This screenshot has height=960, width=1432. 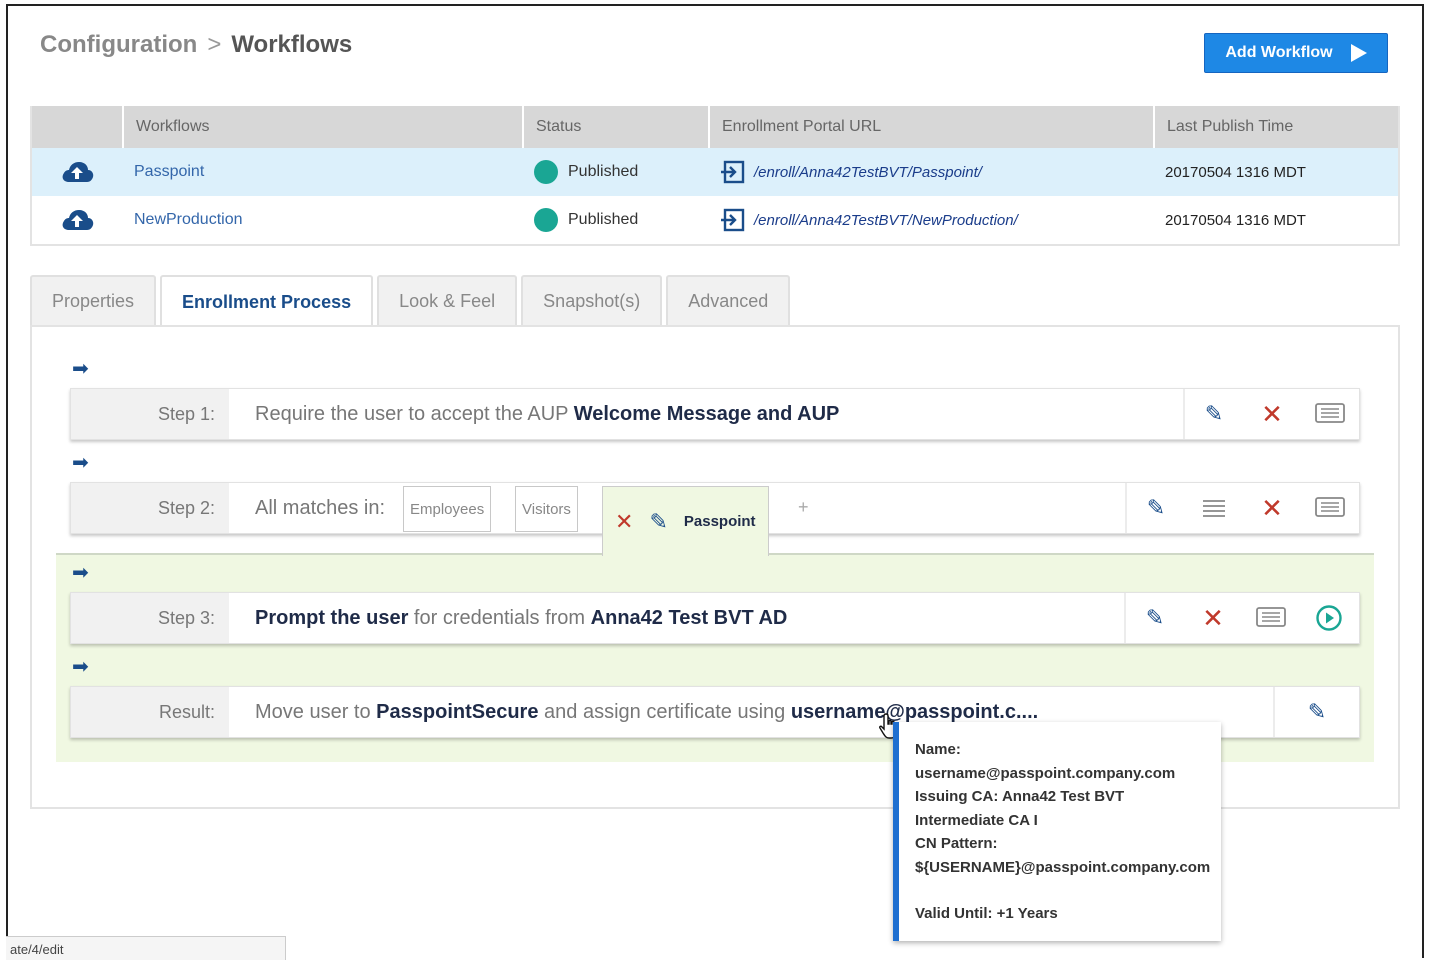 What do you see at coordinates (150, 414) in the screenshot?
I see `step-label: Step 1:` at bounding box center [150, 414].